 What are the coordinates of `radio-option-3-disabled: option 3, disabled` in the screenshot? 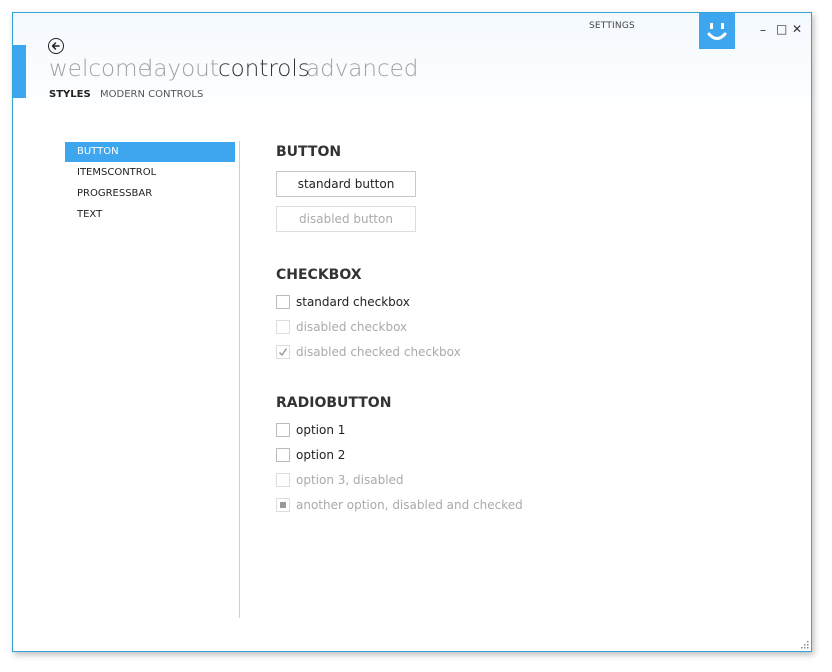 It's located at (340, 480).